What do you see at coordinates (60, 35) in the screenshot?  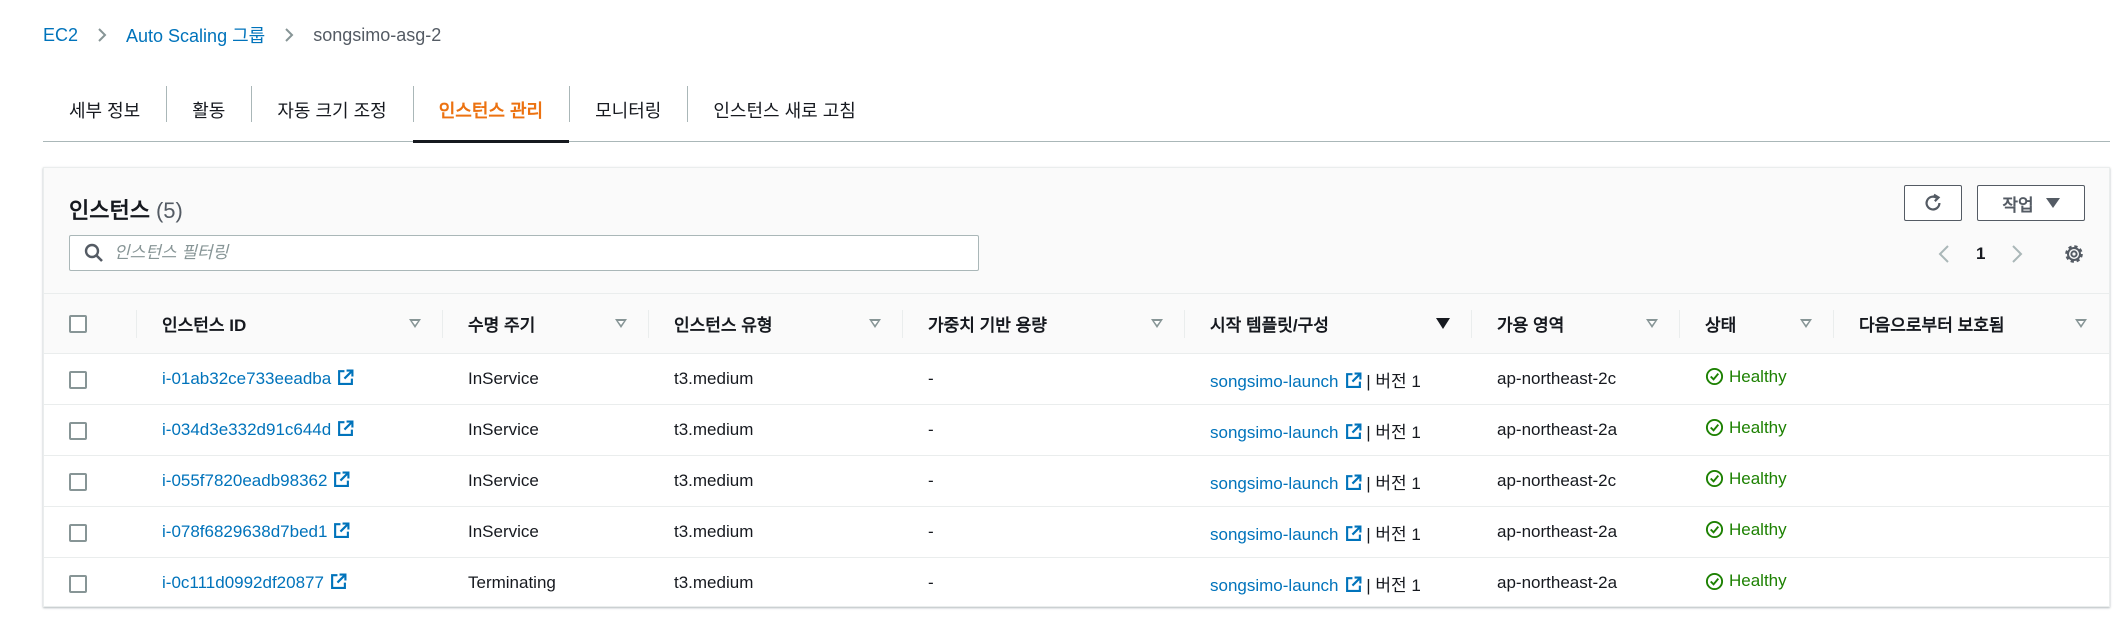 I see `breadcrumb-ec2: EC2` at bounding box center [60, 35].